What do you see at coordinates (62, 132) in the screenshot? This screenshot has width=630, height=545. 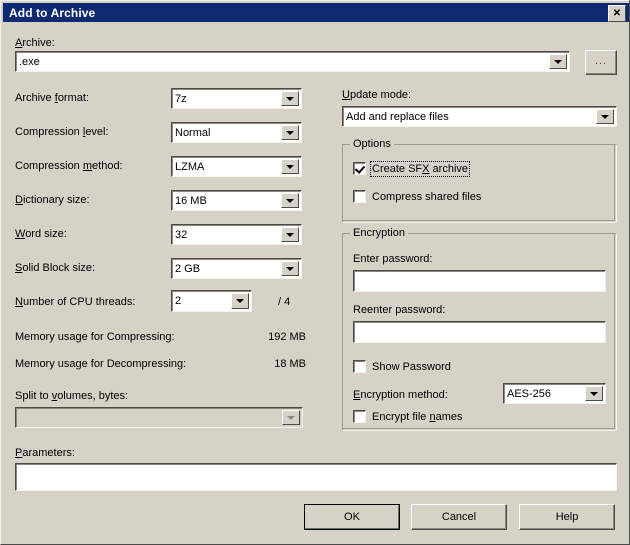 I see `compression-level-label: Compression level:` at bounding box center [62, 132].